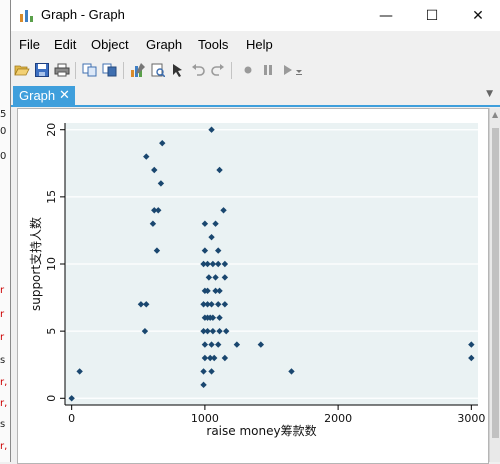 The width and height of the screenshot is (500, 464). I want to click on pointer-icon, so click(178, 70).